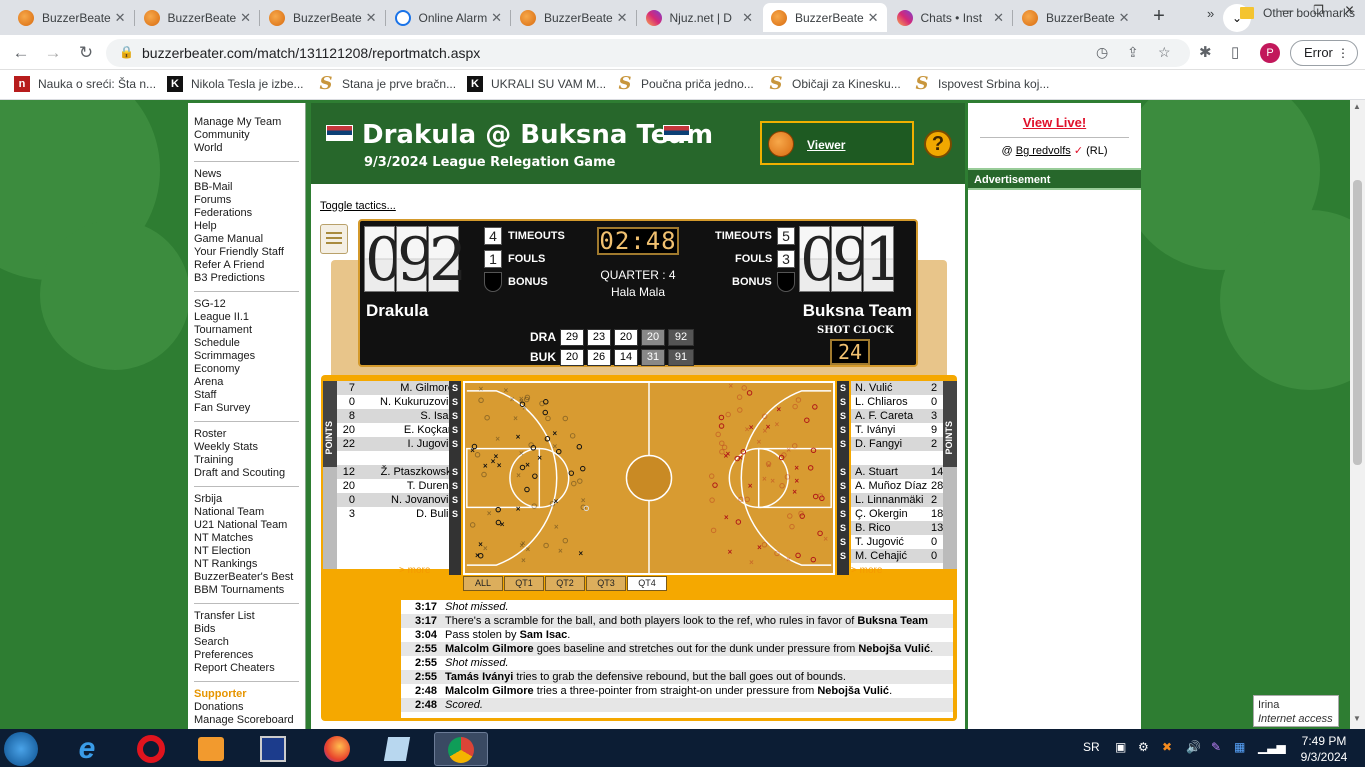  I want to click on nav-link: Roster, so click(249, 434).